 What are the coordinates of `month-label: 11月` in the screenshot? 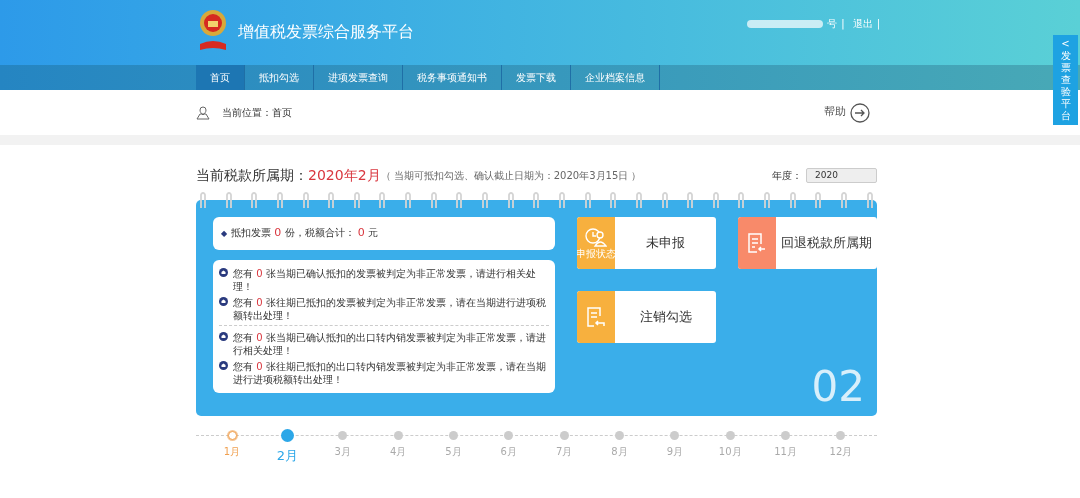 It's located at (785, 451).